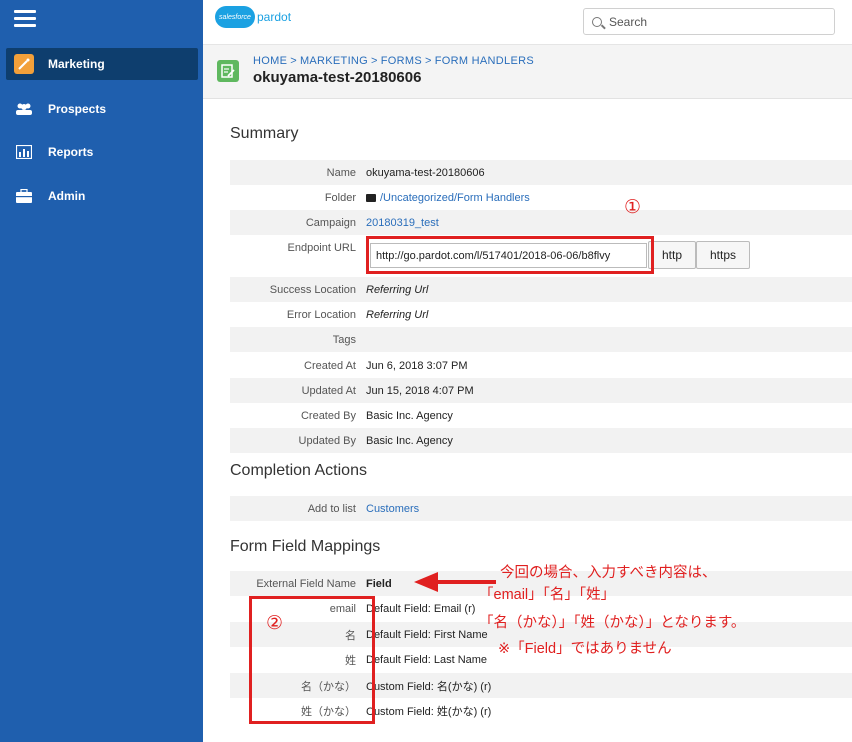 The image size is (852, 742). Describe the element at coordinates (321, 314) in the screenshot. I see `error-label: Error Location` at that location.